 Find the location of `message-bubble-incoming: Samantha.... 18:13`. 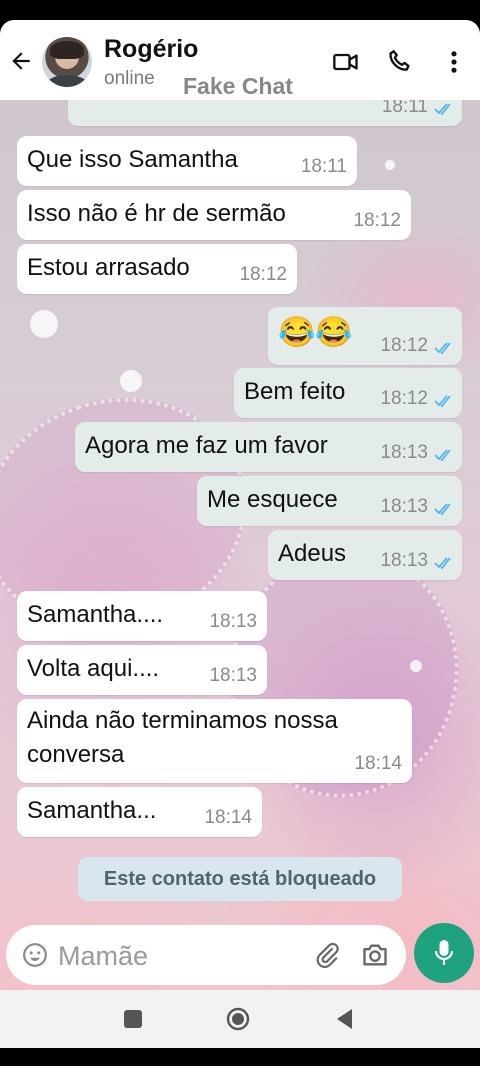

message-bubble-incoming: Samantha.... 18:13 is located at coordinates (142, 616).